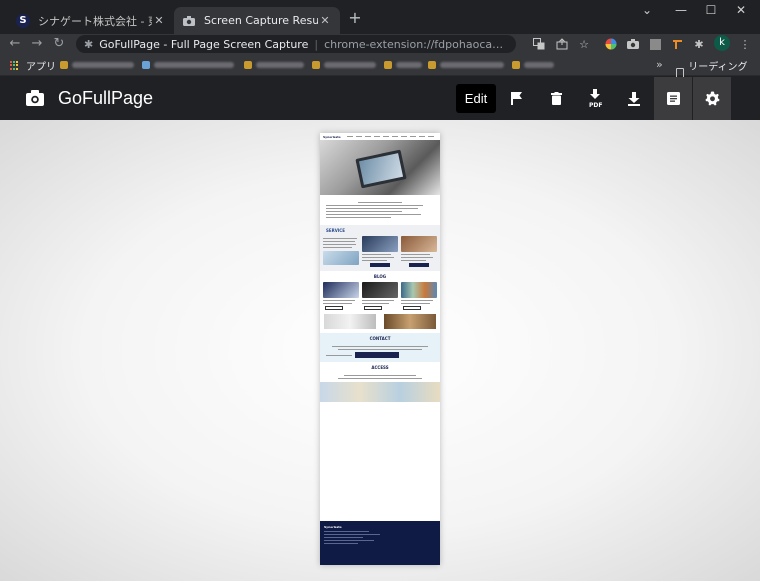 This screenshot has width=760, height=581. What do you see at coordinates (584, 44) in the screenshot?
I see `bookmark-star-icon: ☆` at bounding box center [584, 44].